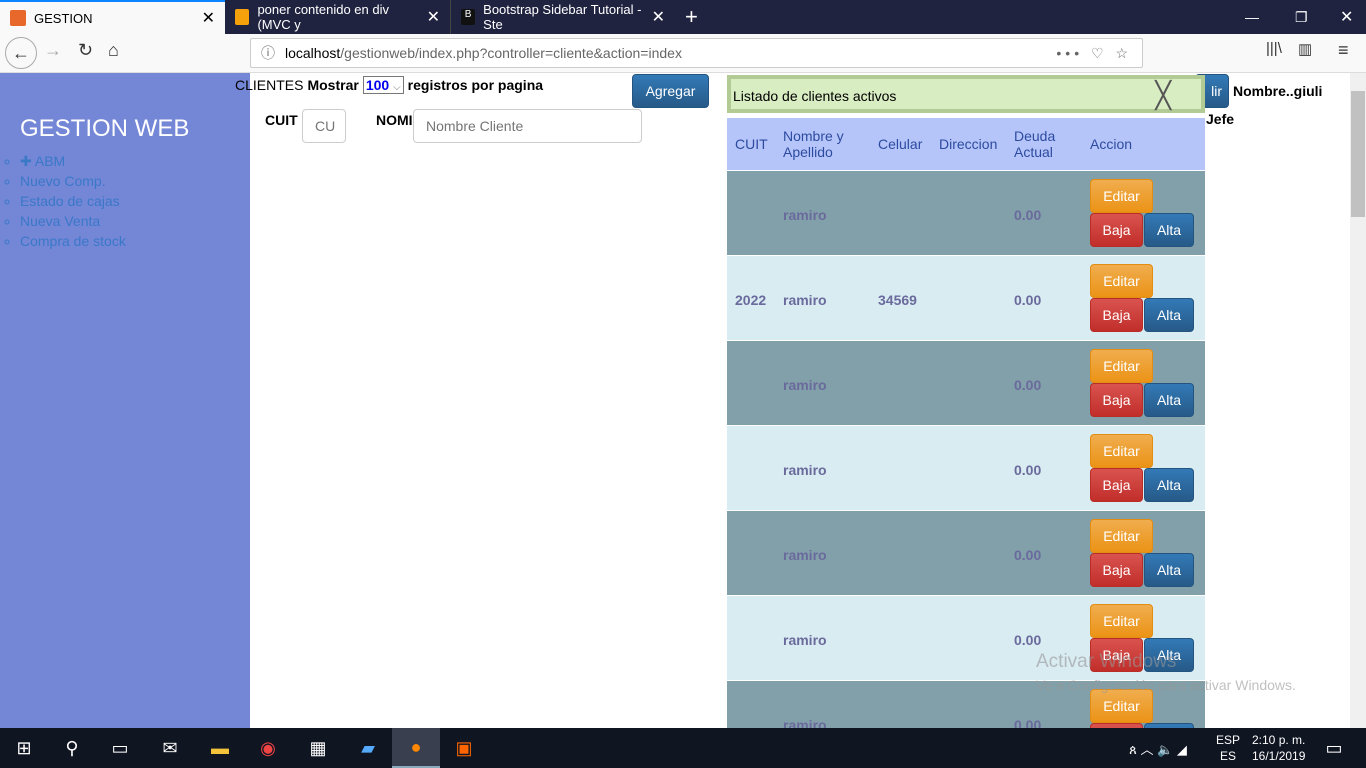 The height and width of the screenshot is (768, 1366). I want to click on firefox-icon: ●, so click(416, 748).